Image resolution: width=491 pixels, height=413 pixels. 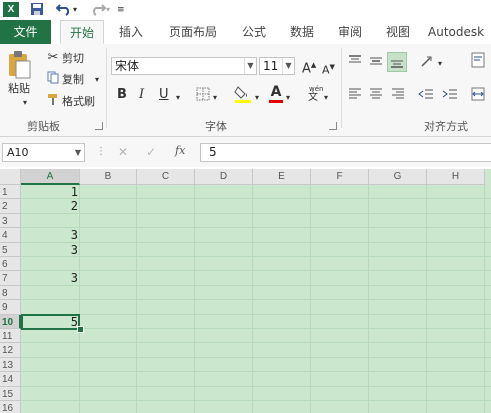 I want to click on select-all-corner, so click(x=10, y=177).